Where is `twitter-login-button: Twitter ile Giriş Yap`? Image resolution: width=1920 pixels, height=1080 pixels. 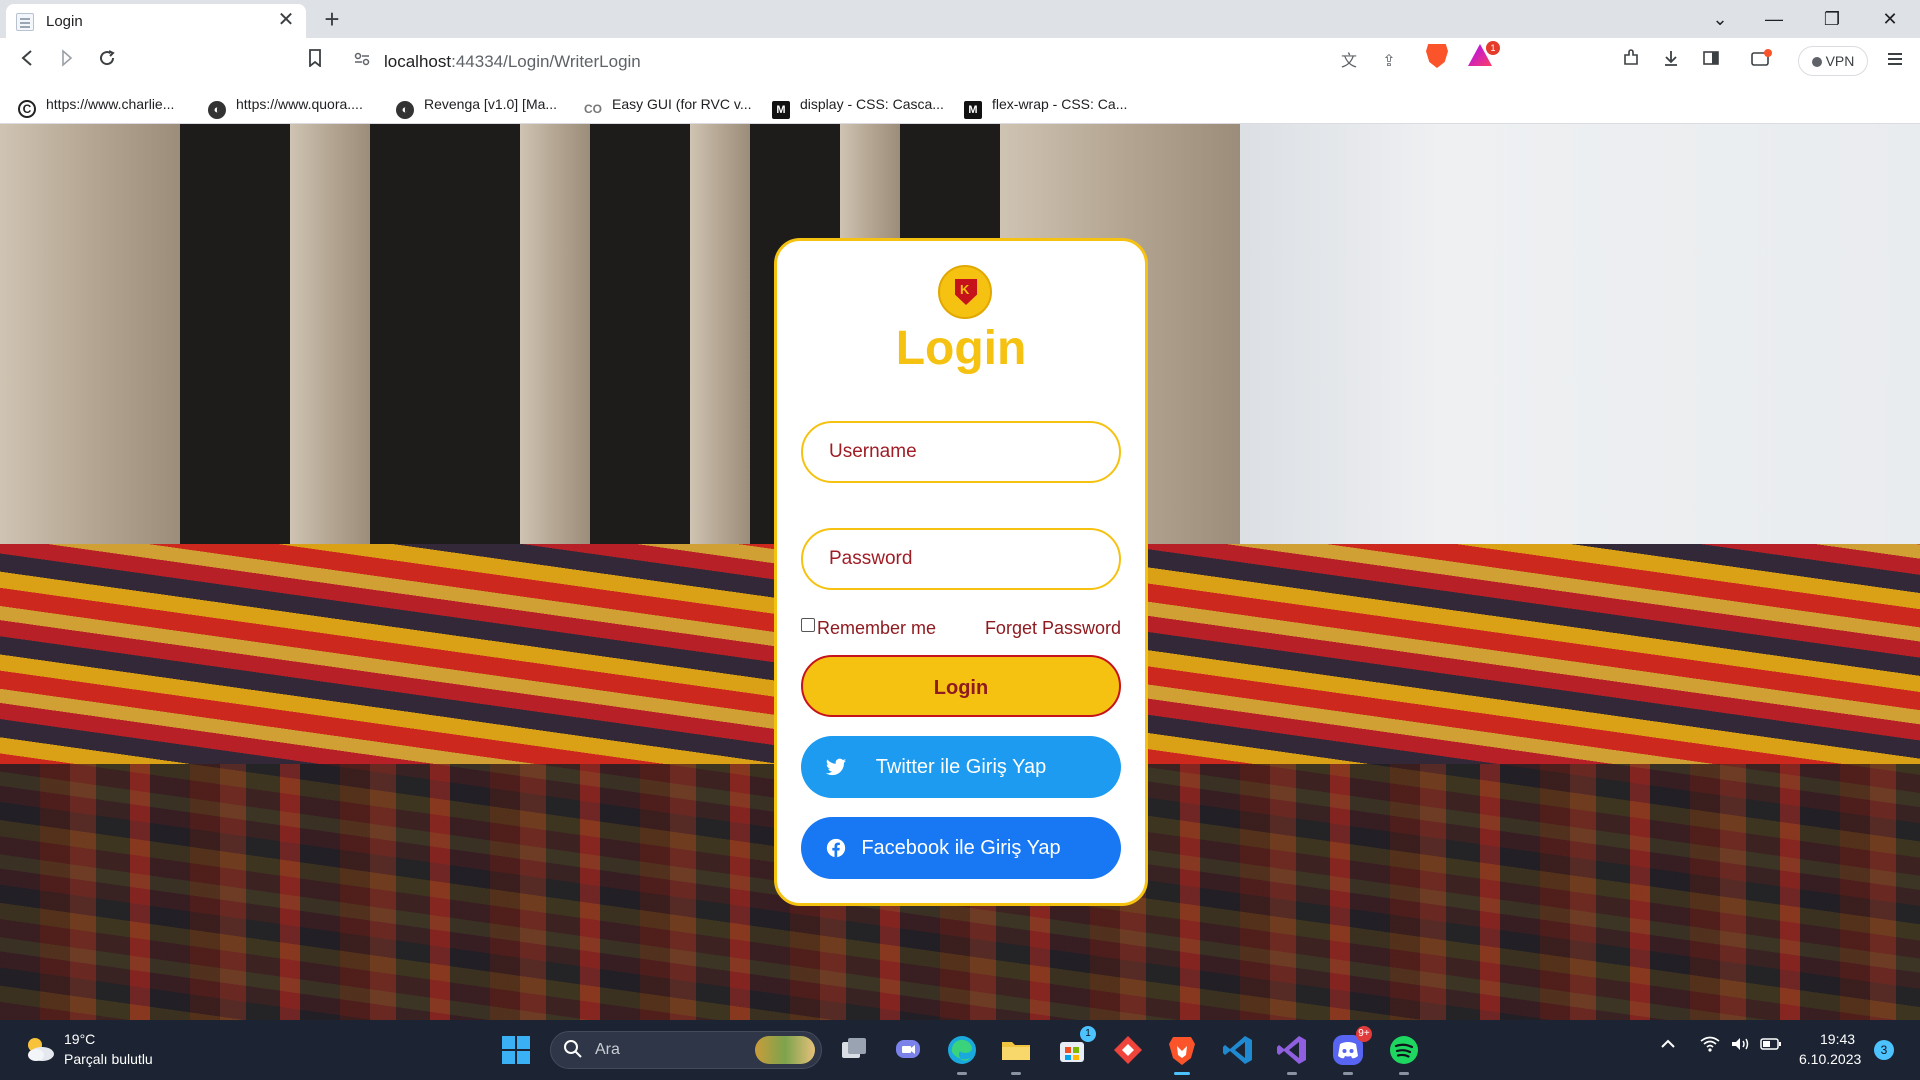 twitter-login-button: Twitter ile Giriş Yap is located at coordinates (961, 767).